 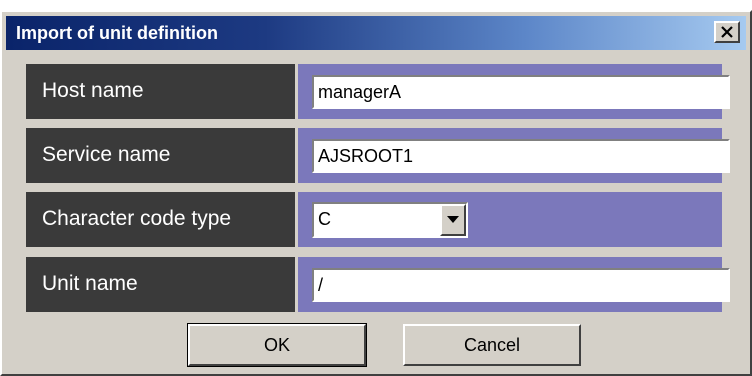 I want to click on service-name-value-cell, so click(x=514, y=155).